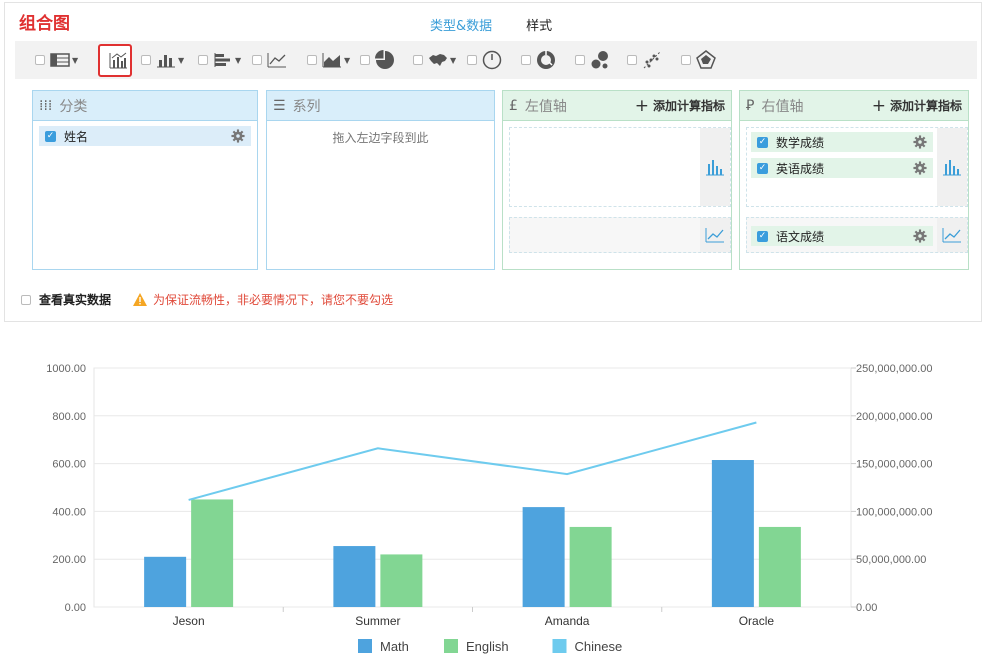  Describe the element at coordinates (699, 60) in the screenshot. I see `chart-type-radar` at that location.